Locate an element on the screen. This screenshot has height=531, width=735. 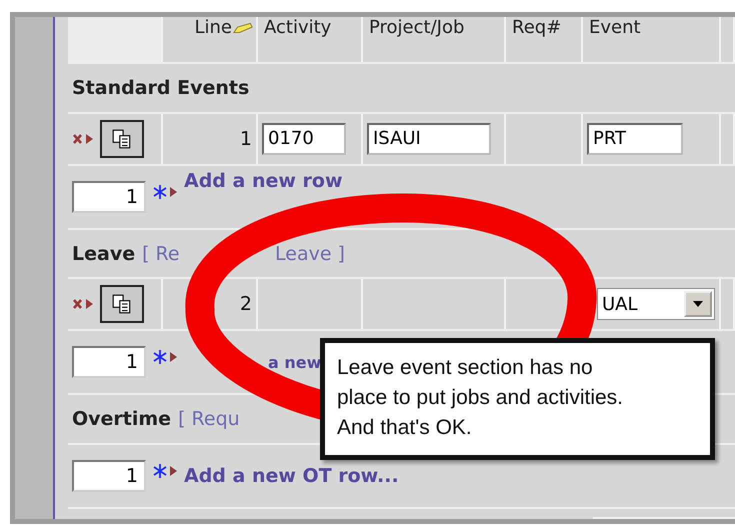
add-row-link: a new is located at coordinates (295, 362).